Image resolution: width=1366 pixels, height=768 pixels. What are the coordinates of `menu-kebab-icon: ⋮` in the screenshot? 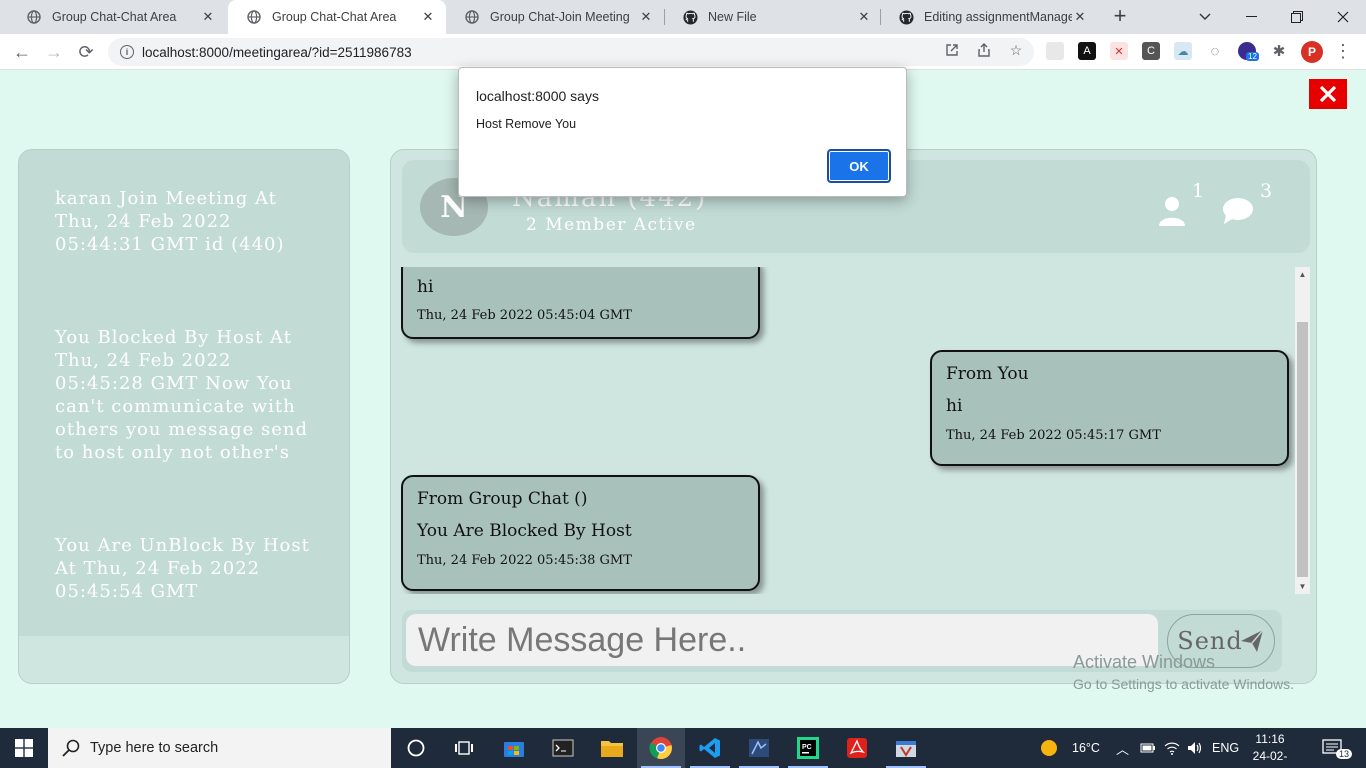 It's located at (1343, 52).